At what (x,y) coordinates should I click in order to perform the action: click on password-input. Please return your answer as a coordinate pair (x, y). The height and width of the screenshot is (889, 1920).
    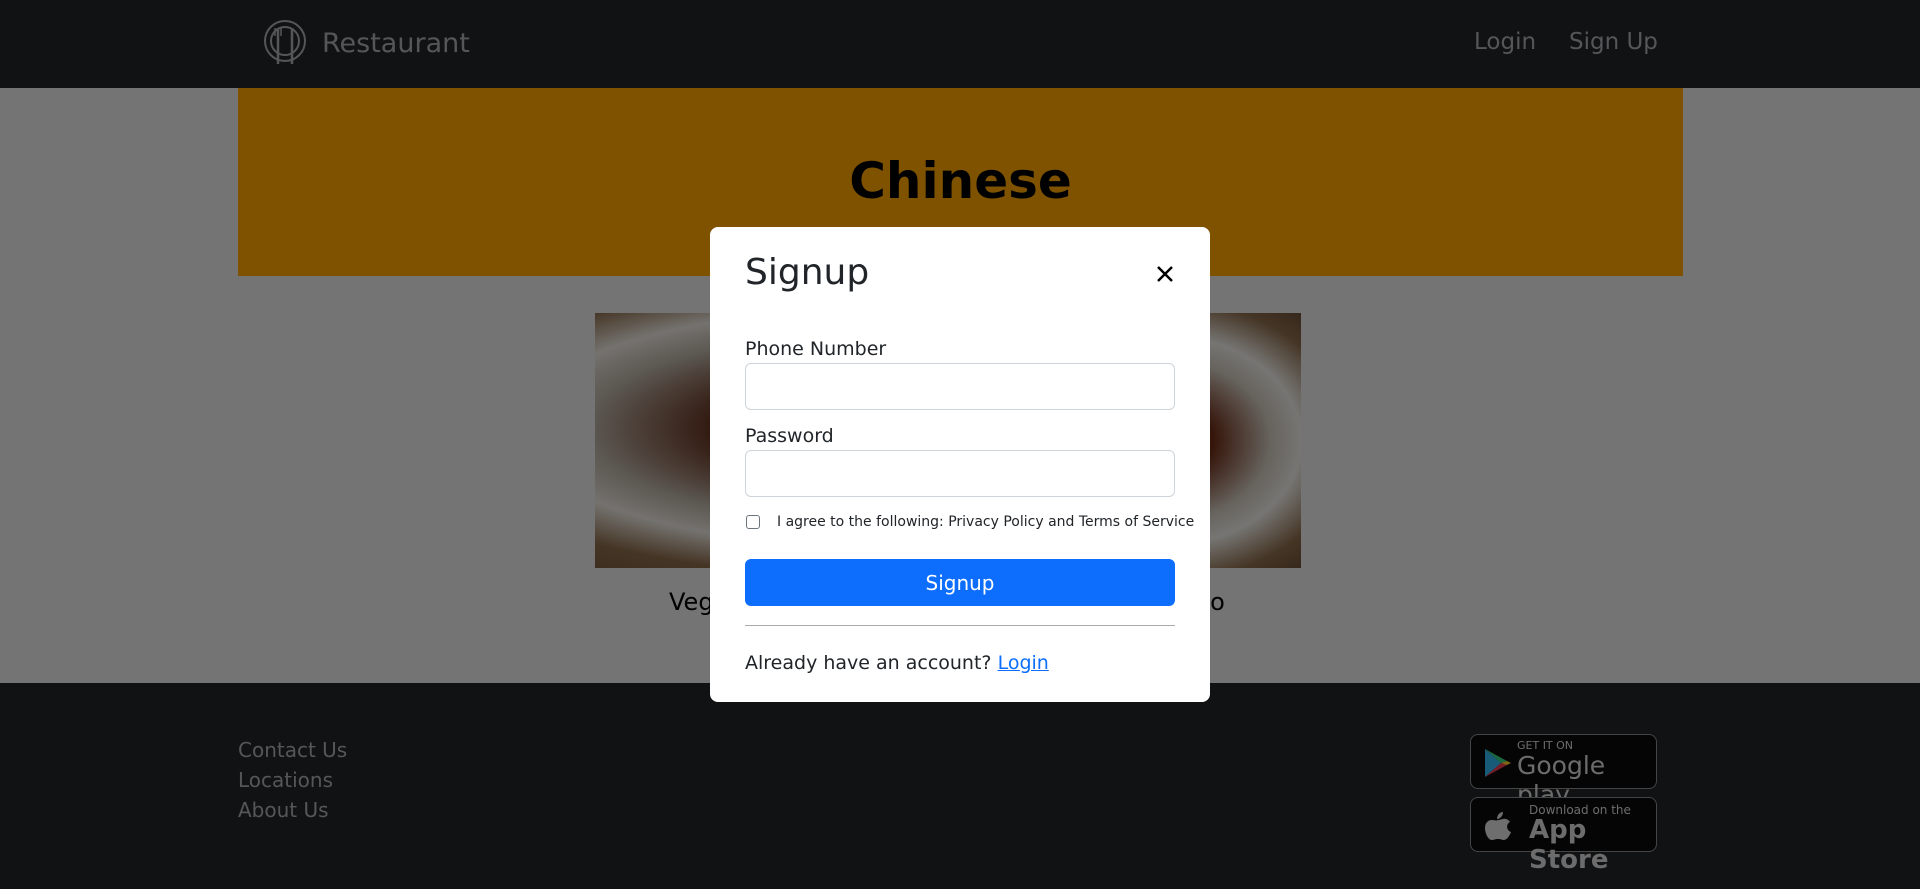
    Looking at the image, I should click on (960, 473).